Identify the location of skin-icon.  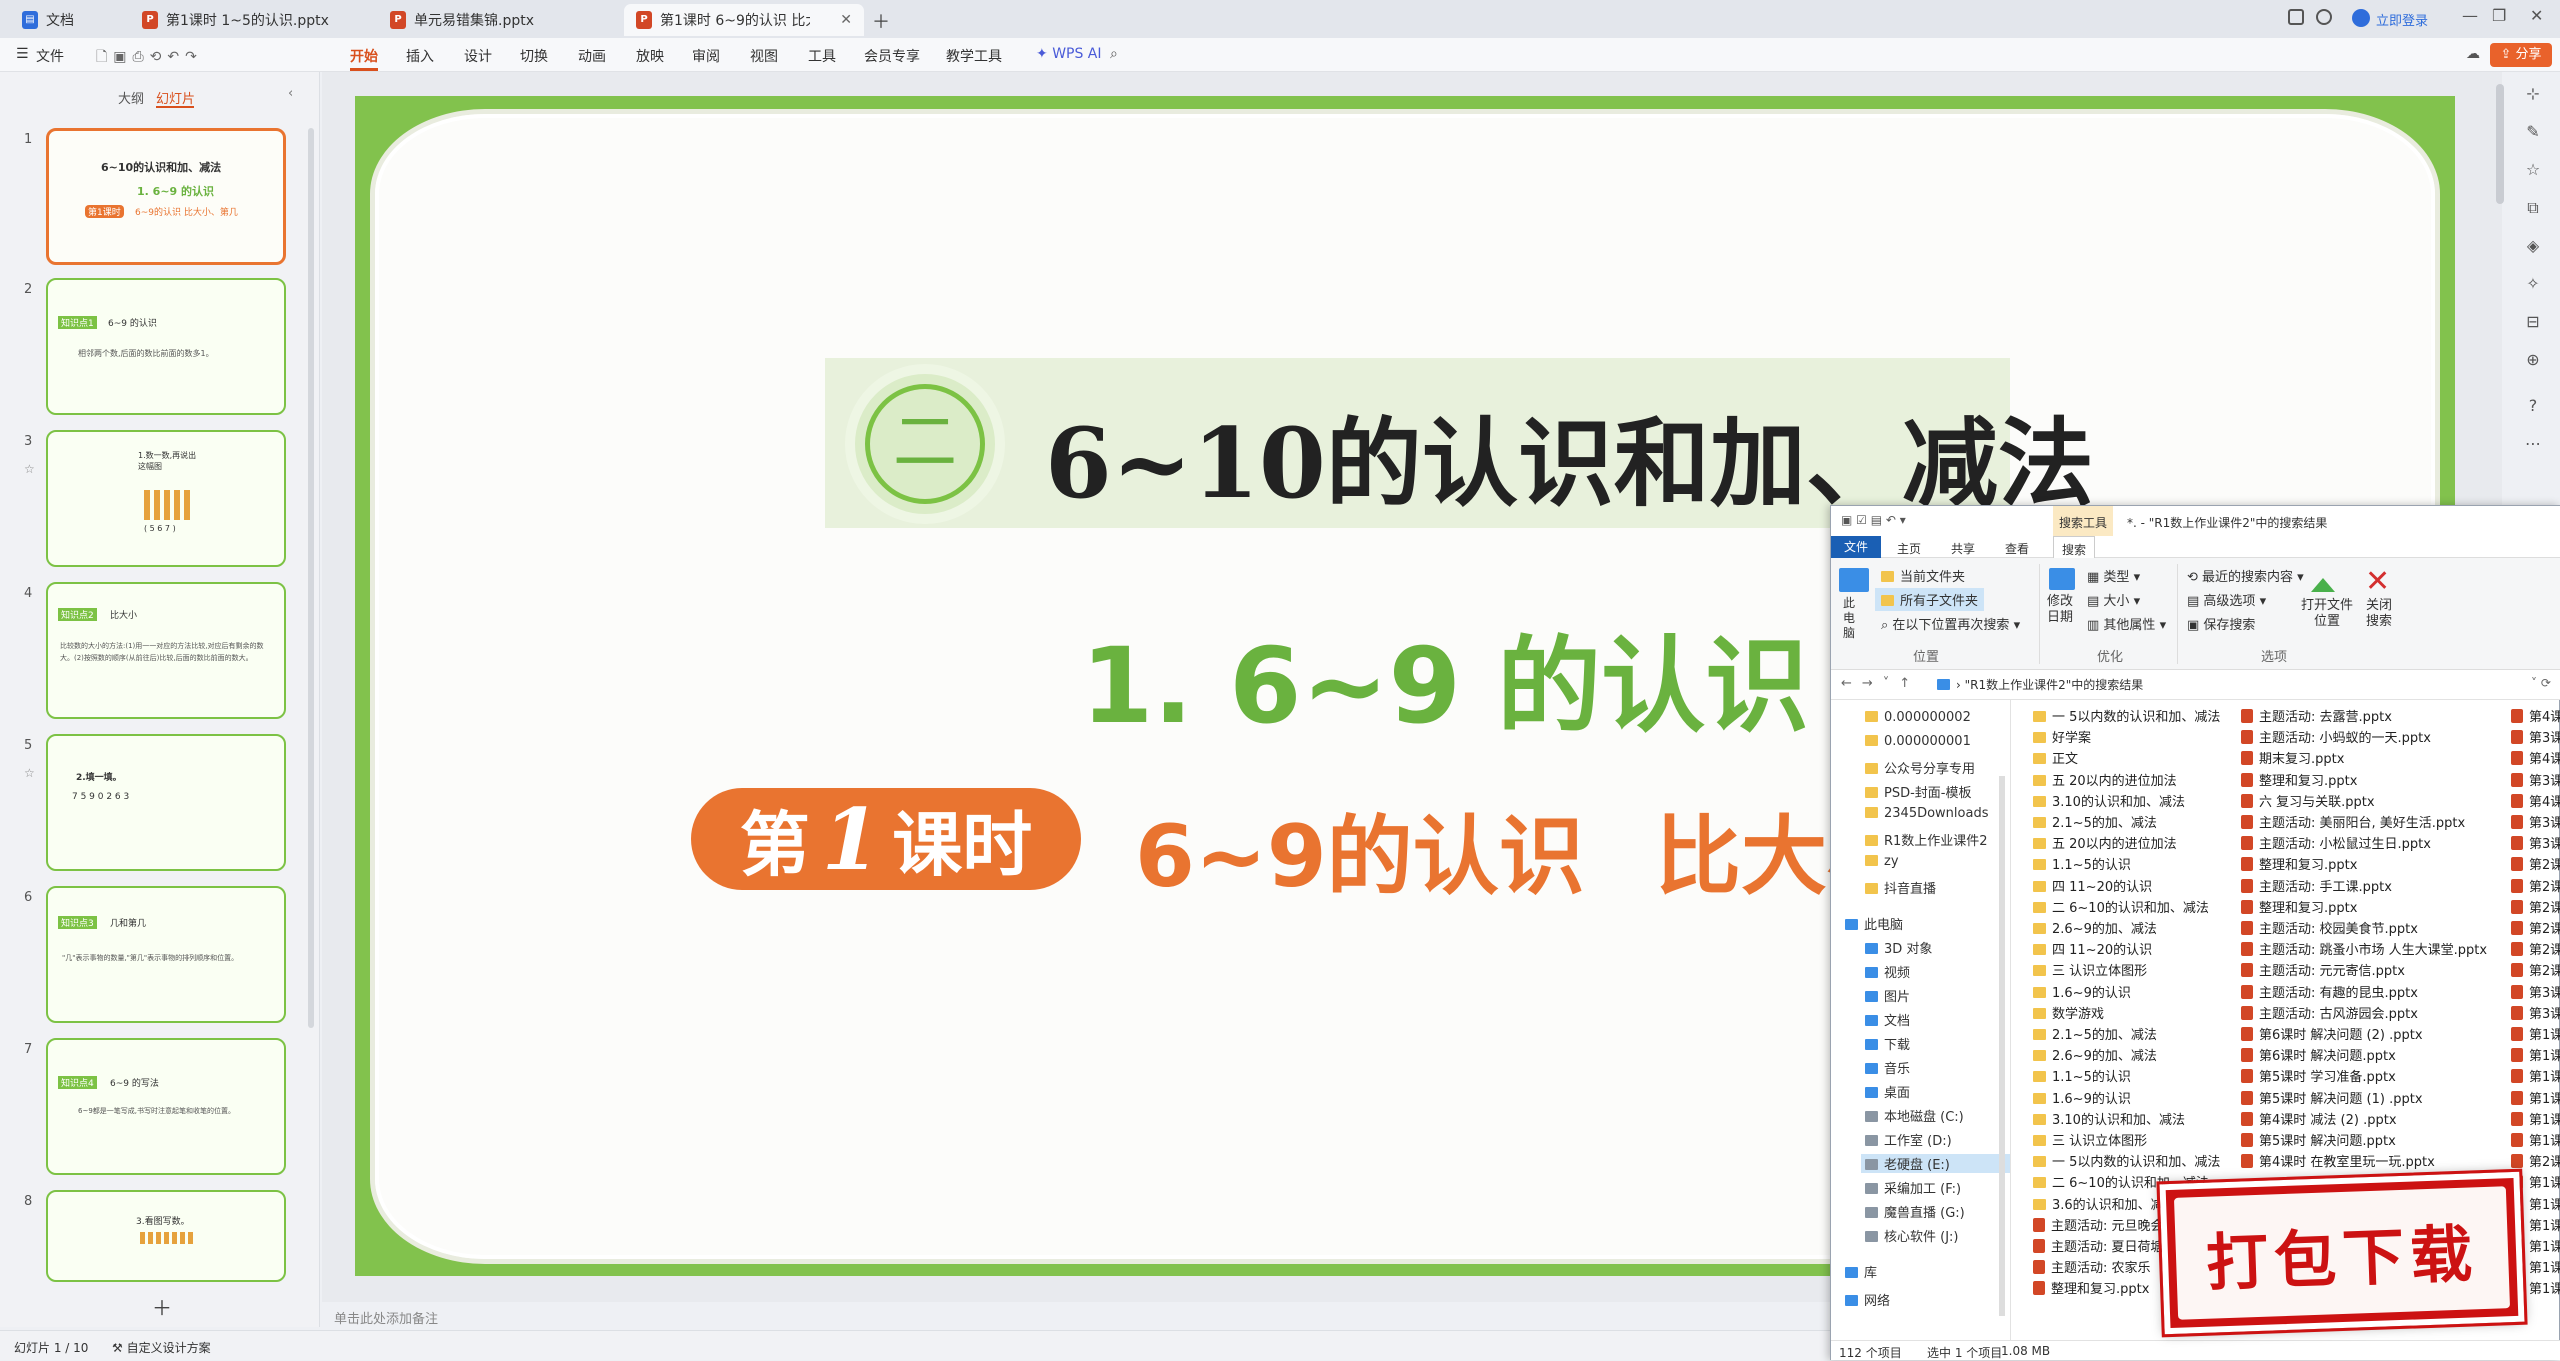
(2324, 17).